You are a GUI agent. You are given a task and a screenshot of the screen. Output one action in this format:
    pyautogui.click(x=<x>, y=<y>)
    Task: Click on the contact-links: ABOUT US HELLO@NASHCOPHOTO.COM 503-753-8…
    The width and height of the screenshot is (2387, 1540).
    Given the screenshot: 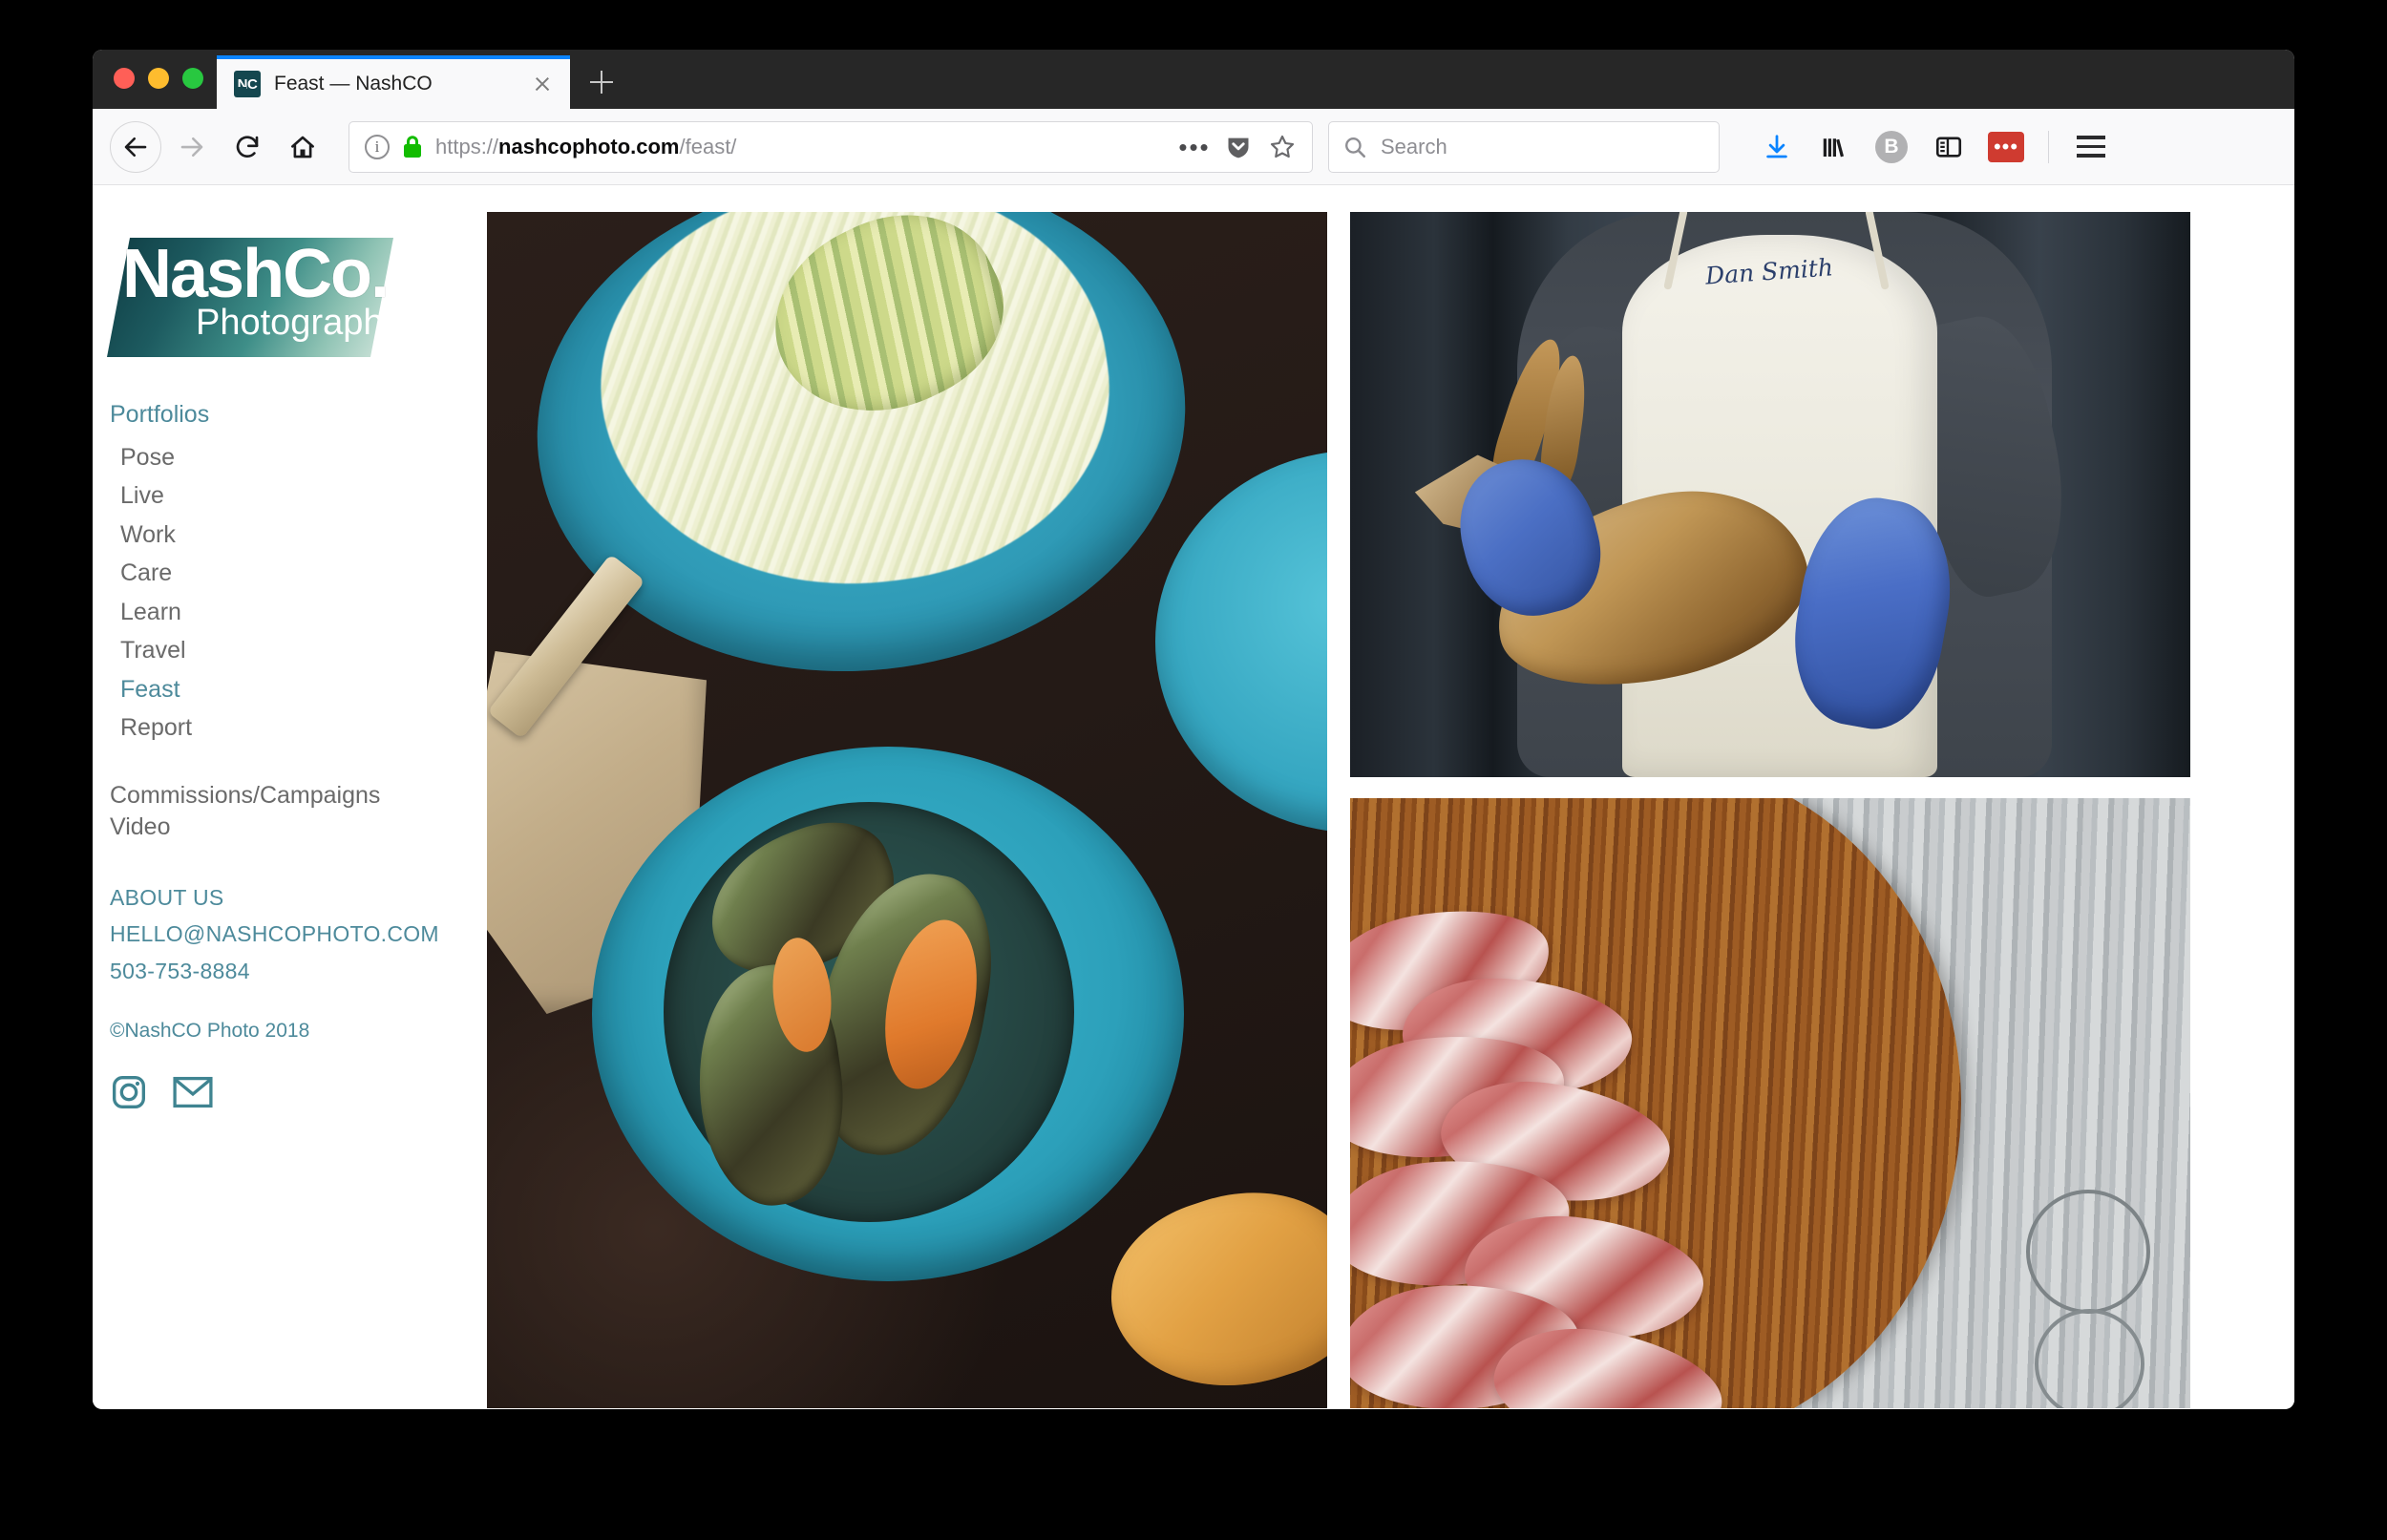 What is the action you would take?
    pyautogui.click(x=298, y=934)
    